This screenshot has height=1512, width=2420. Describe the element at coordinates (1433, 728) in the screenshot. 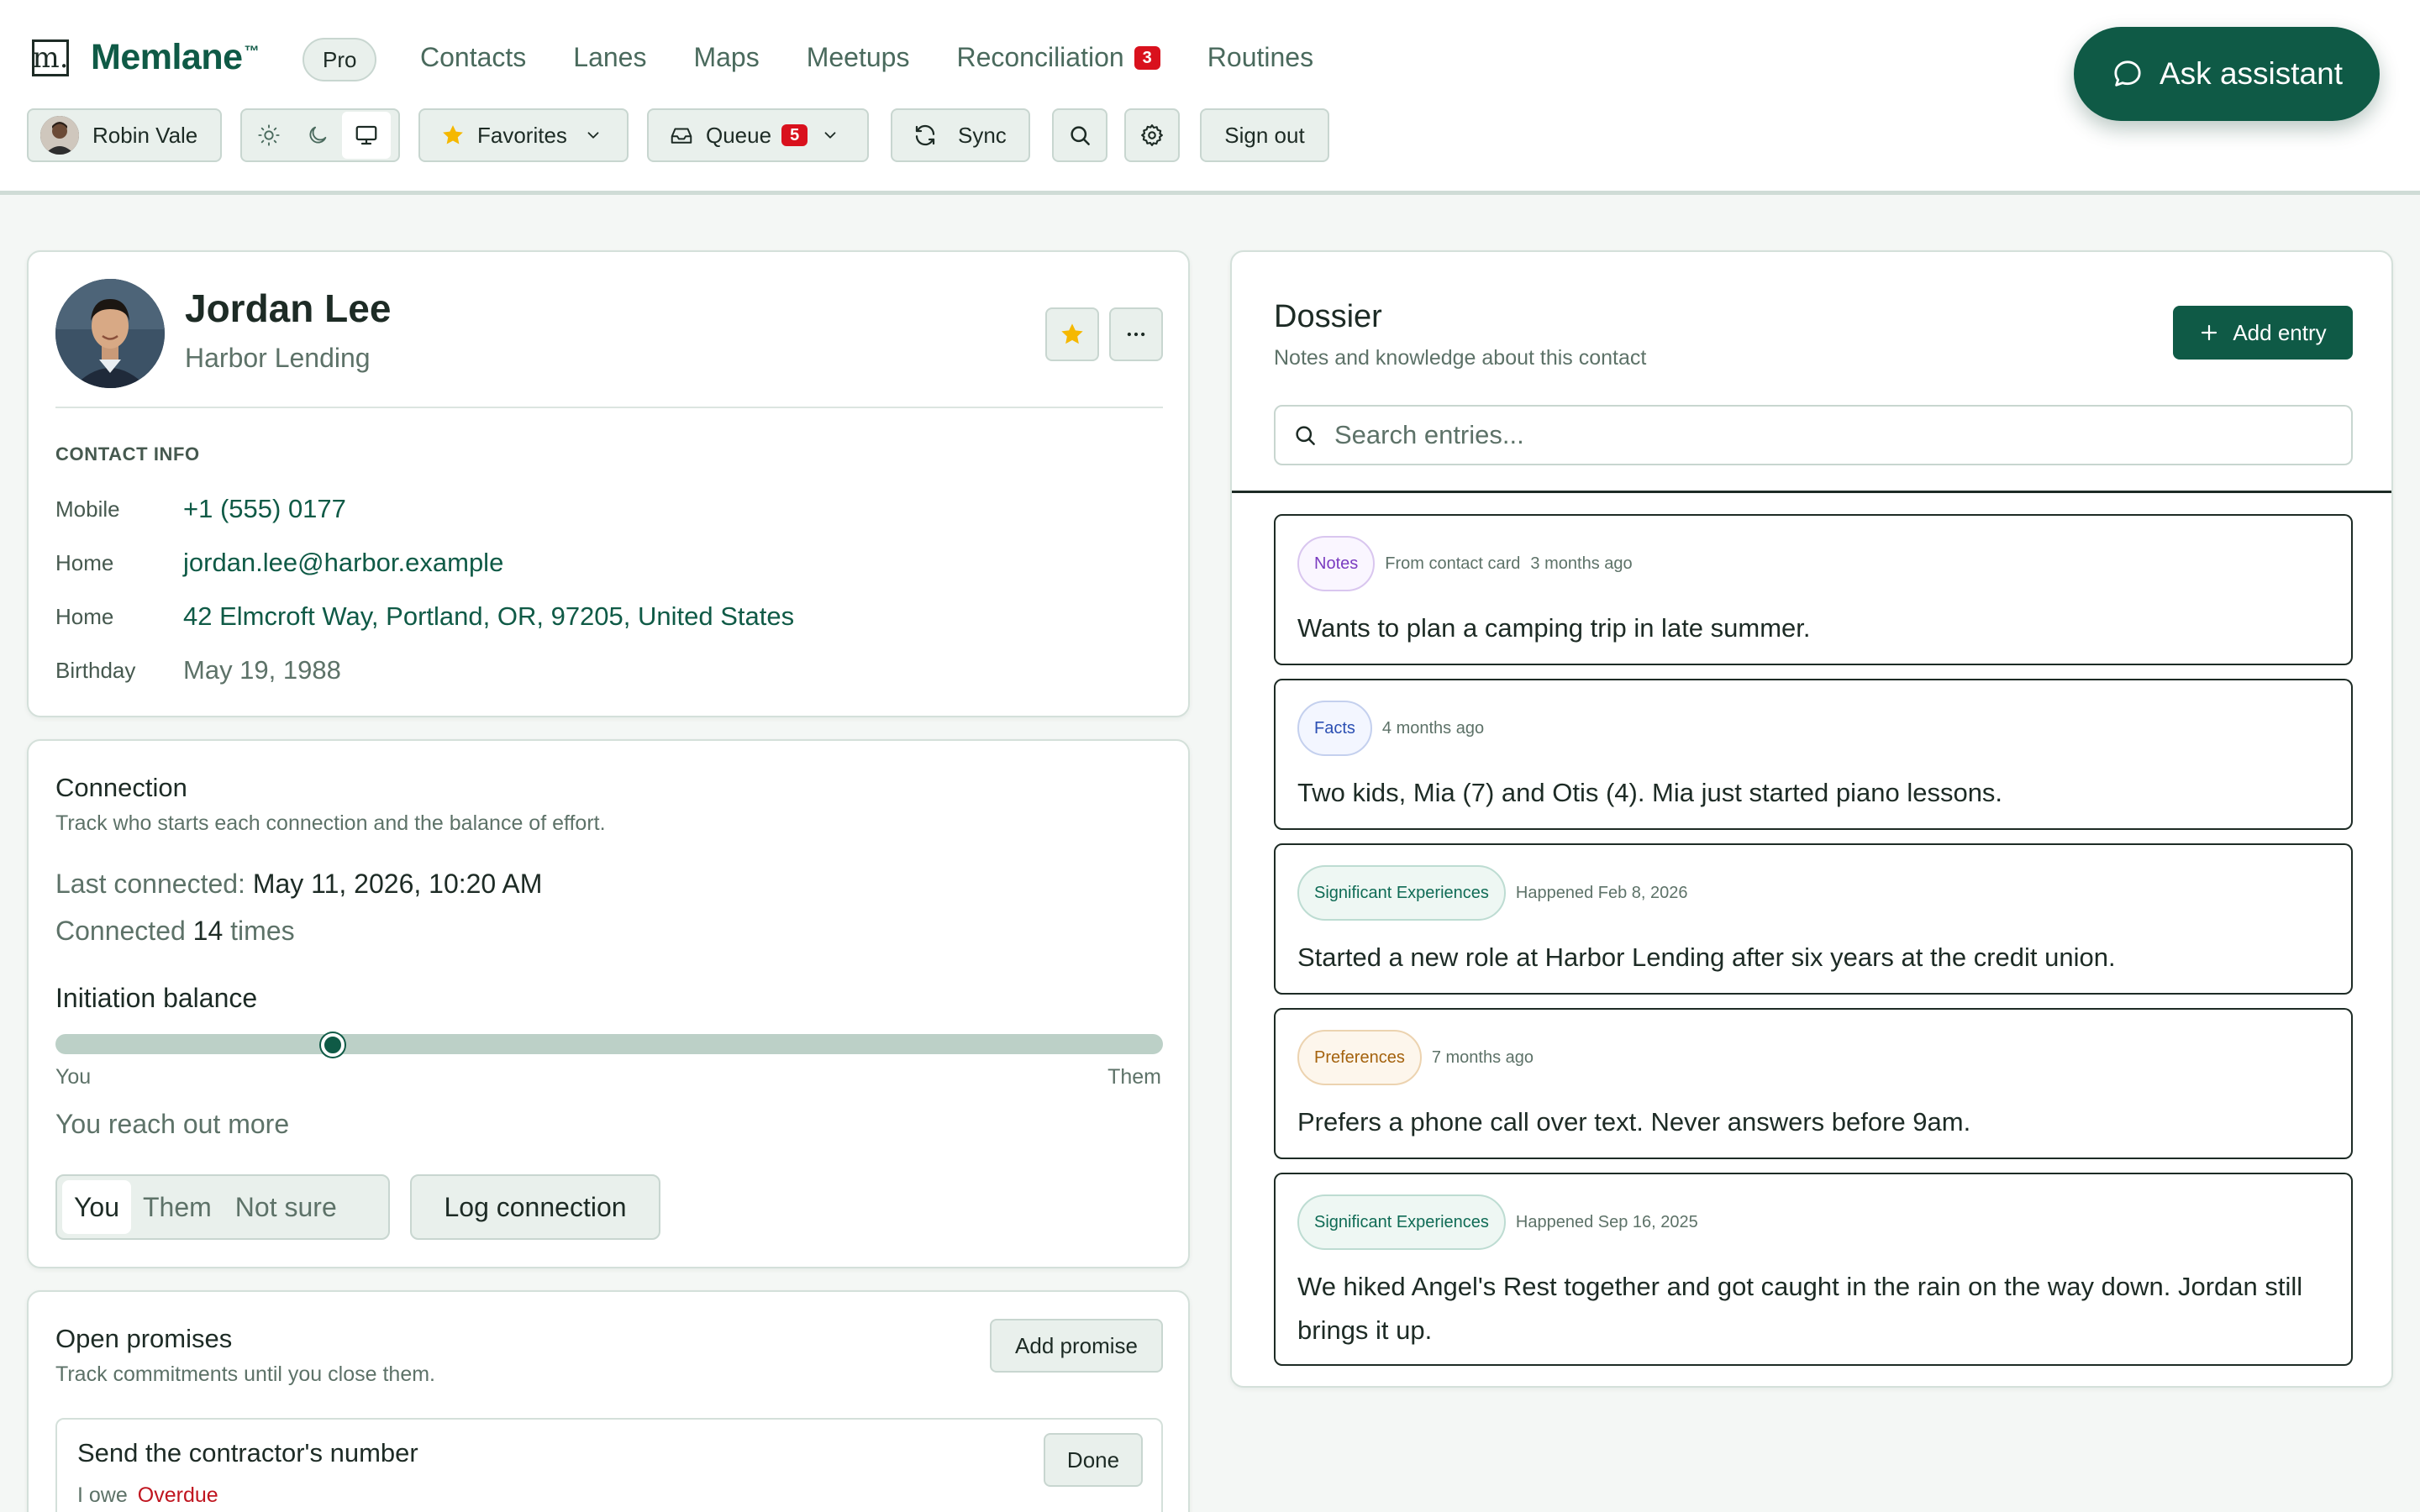

I see `entry-timestamp: 4 months ago` at that location.